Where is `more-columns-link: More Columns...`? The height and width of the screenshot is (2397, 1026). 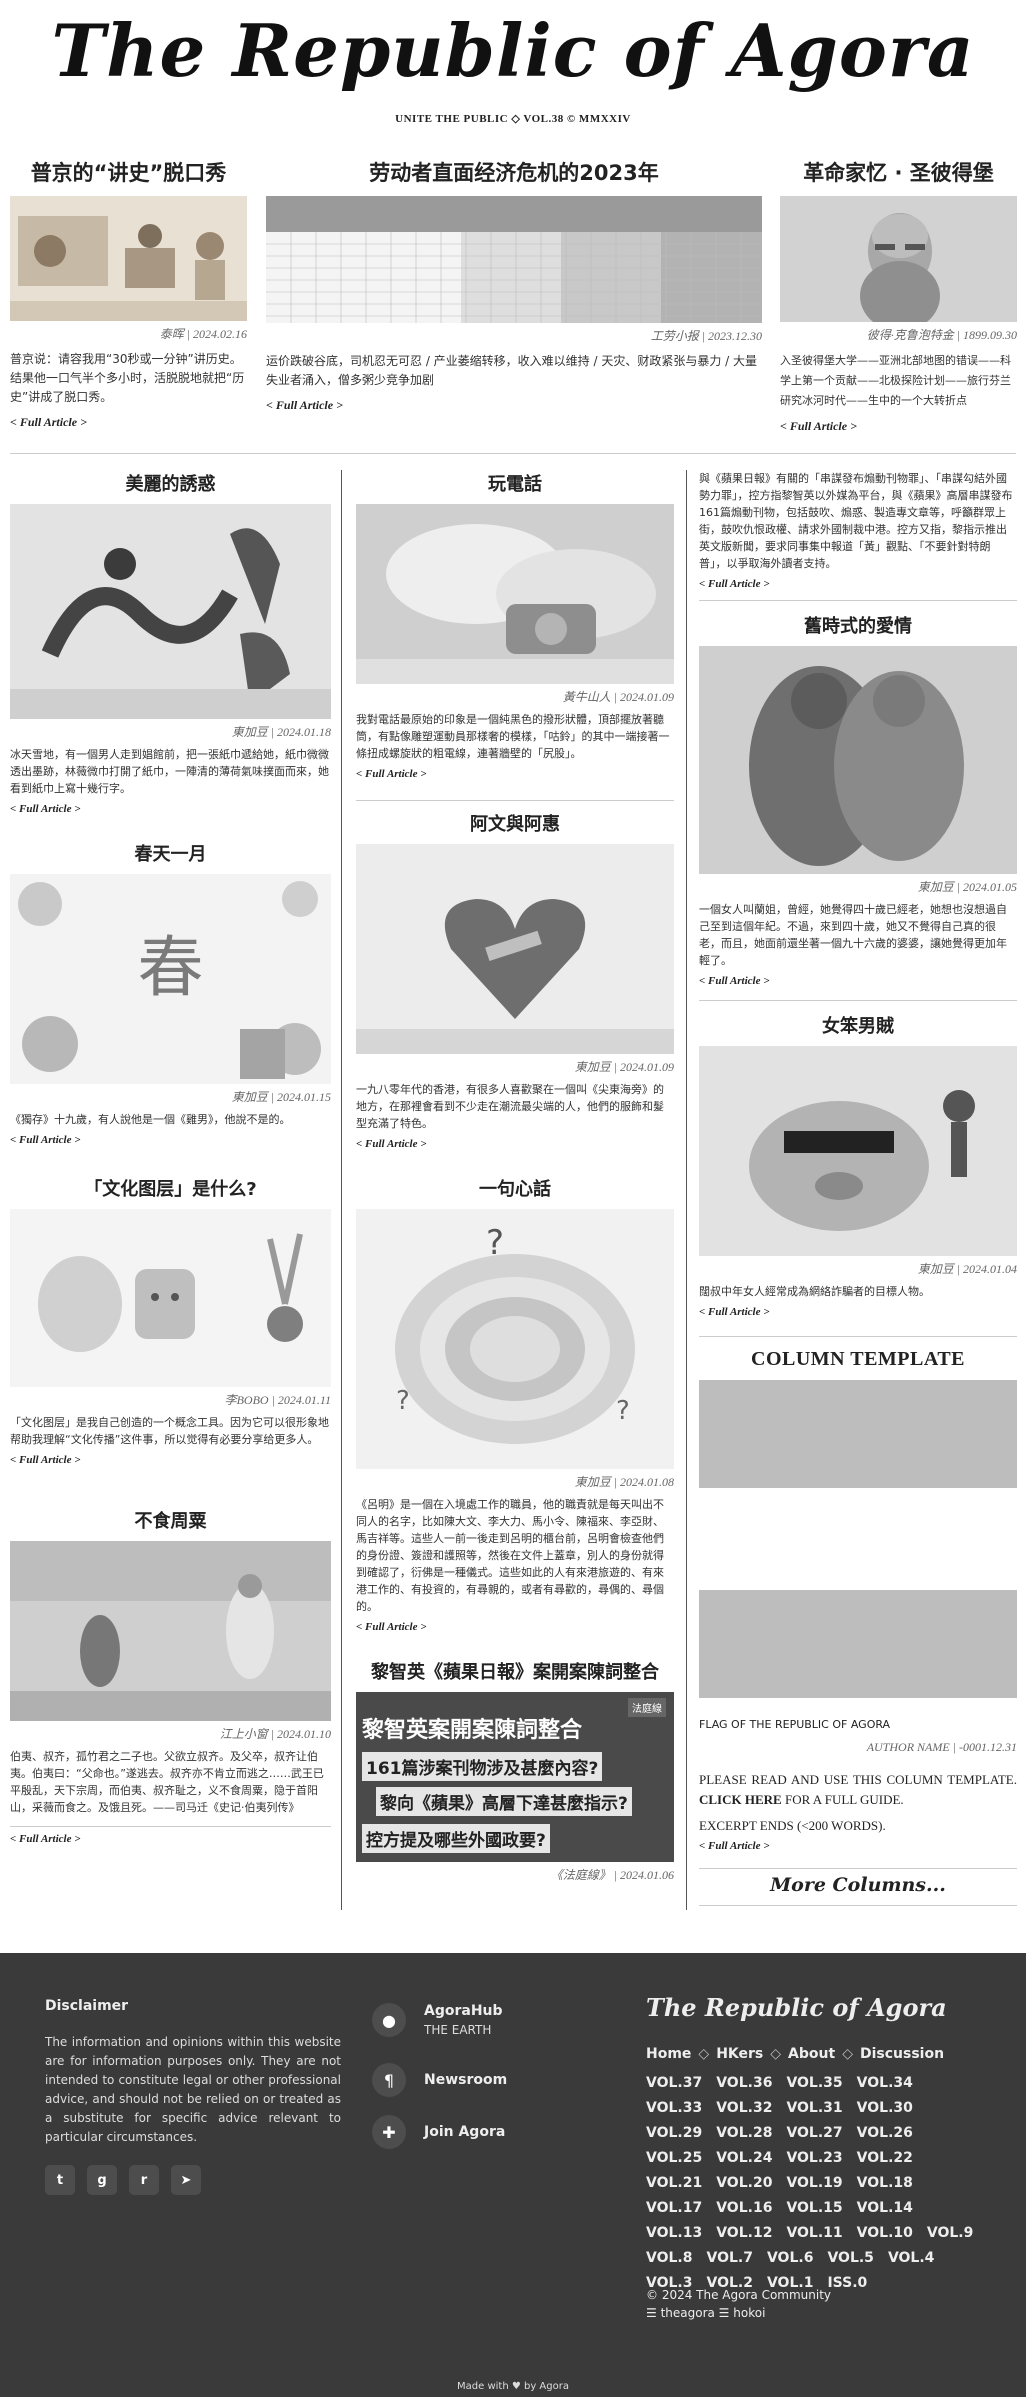
more-columns-link: More Columns... is located at coordinates (858, 1885).